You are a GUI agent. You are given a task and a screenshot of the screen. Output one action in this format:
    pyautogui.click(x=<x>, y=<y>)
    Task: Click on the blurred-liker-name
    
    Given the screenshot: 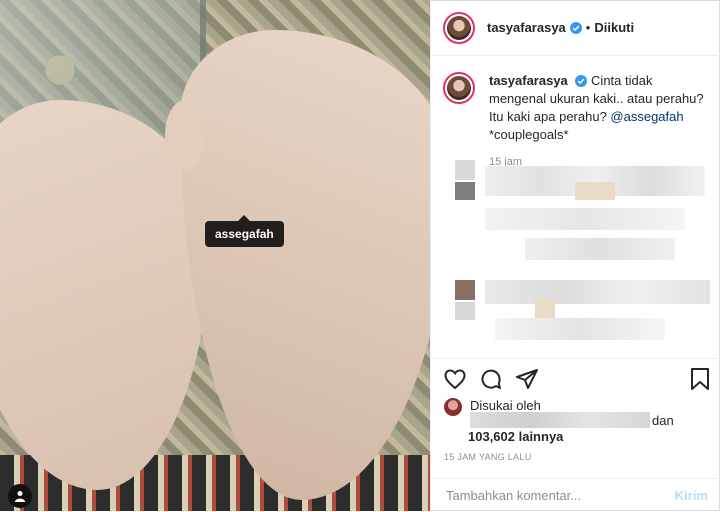 What is the action you would take?
    pyautogui.click(x=560, y=420)
    